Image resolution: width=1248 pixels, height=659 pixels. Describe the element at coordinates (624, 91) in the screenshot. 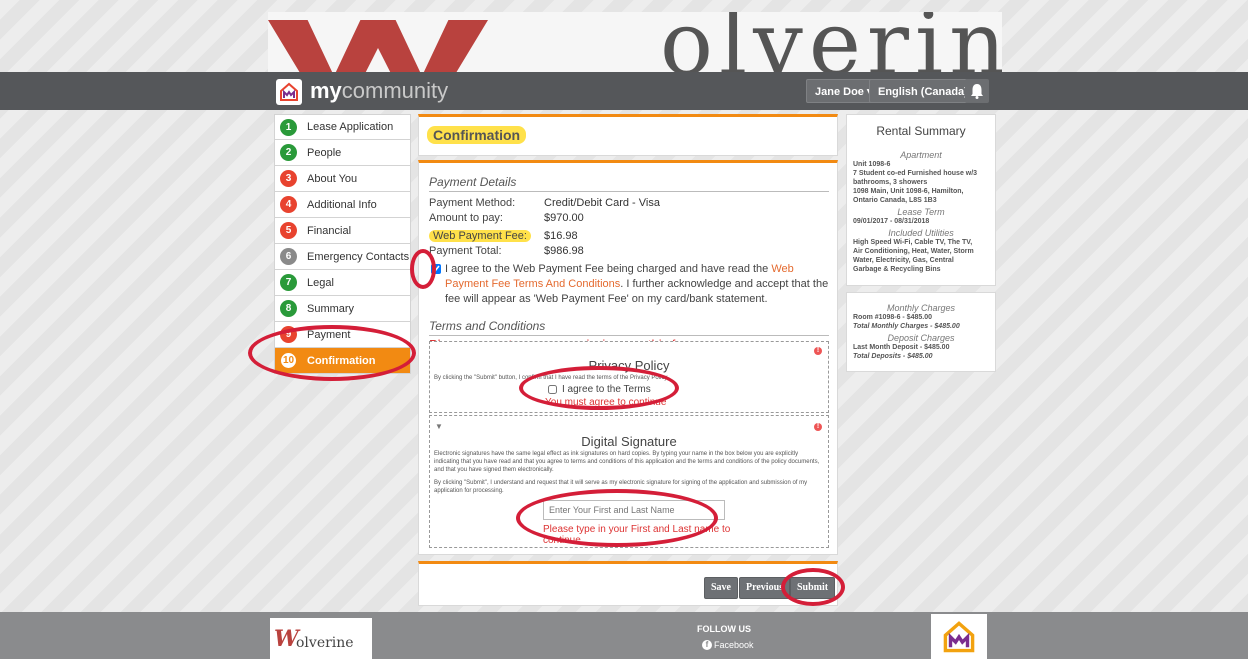

I see `top-nav-bar` at that location.